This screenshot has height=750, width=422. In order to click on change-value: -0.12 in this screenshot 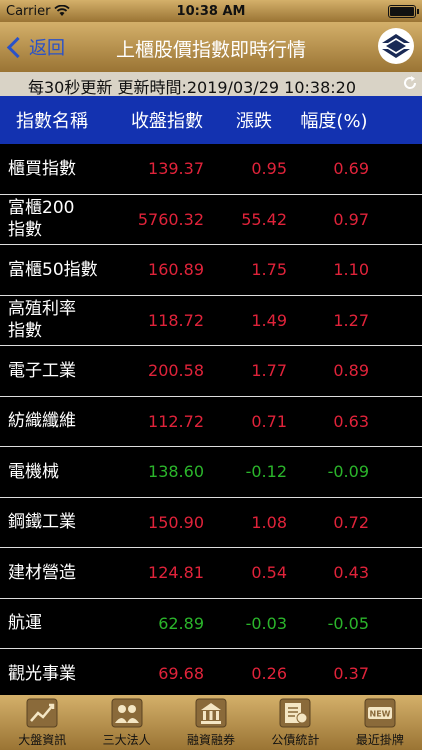, I will do `click(266, 472)`.